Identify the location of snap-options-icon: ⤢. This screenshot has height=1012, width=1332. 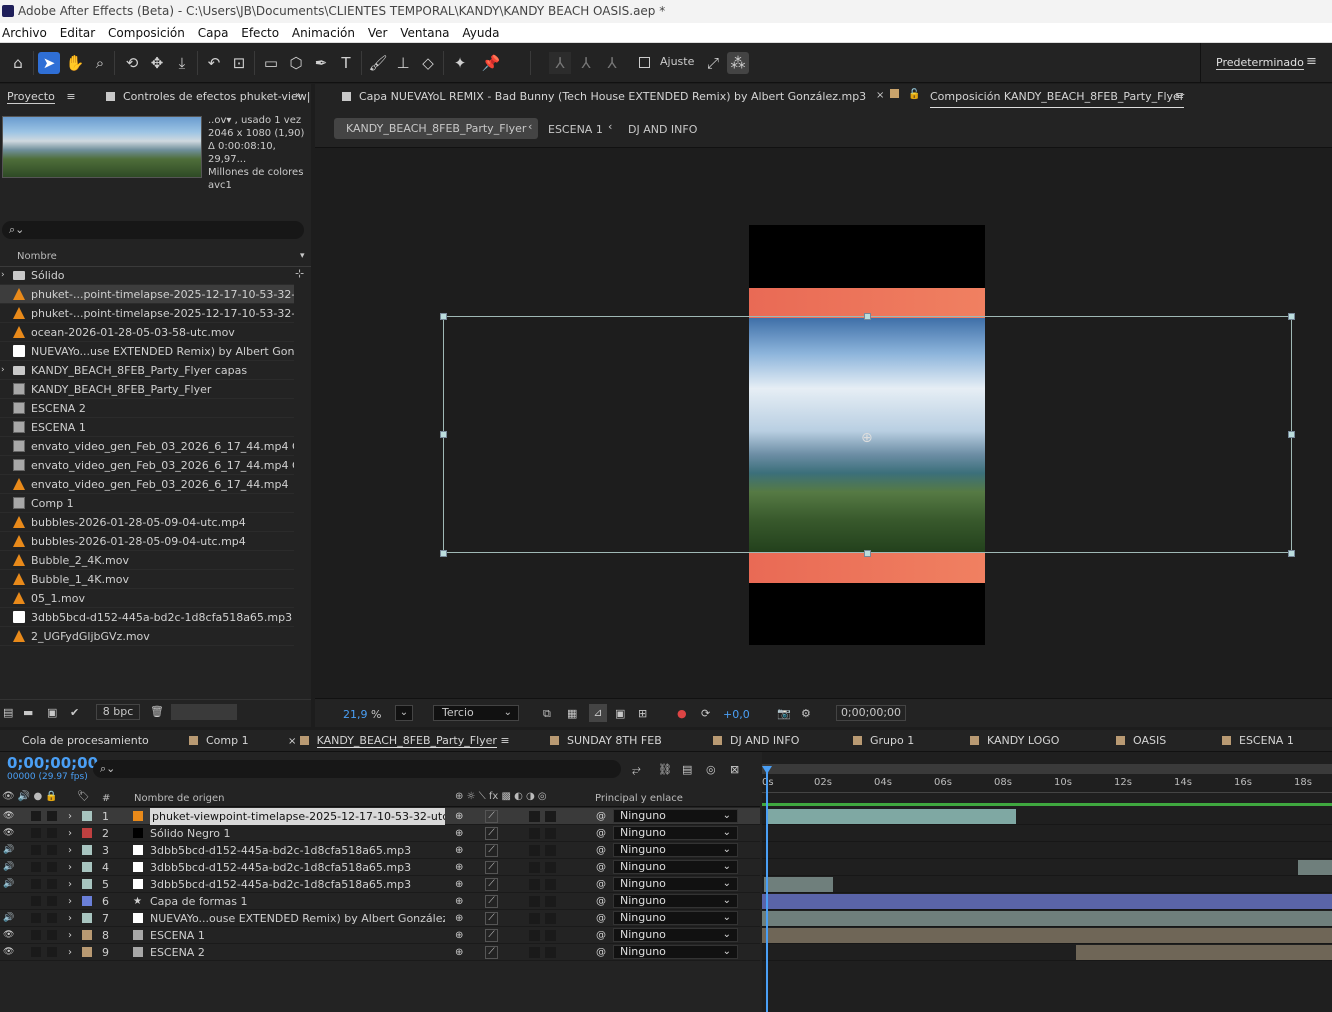
(713, 63).